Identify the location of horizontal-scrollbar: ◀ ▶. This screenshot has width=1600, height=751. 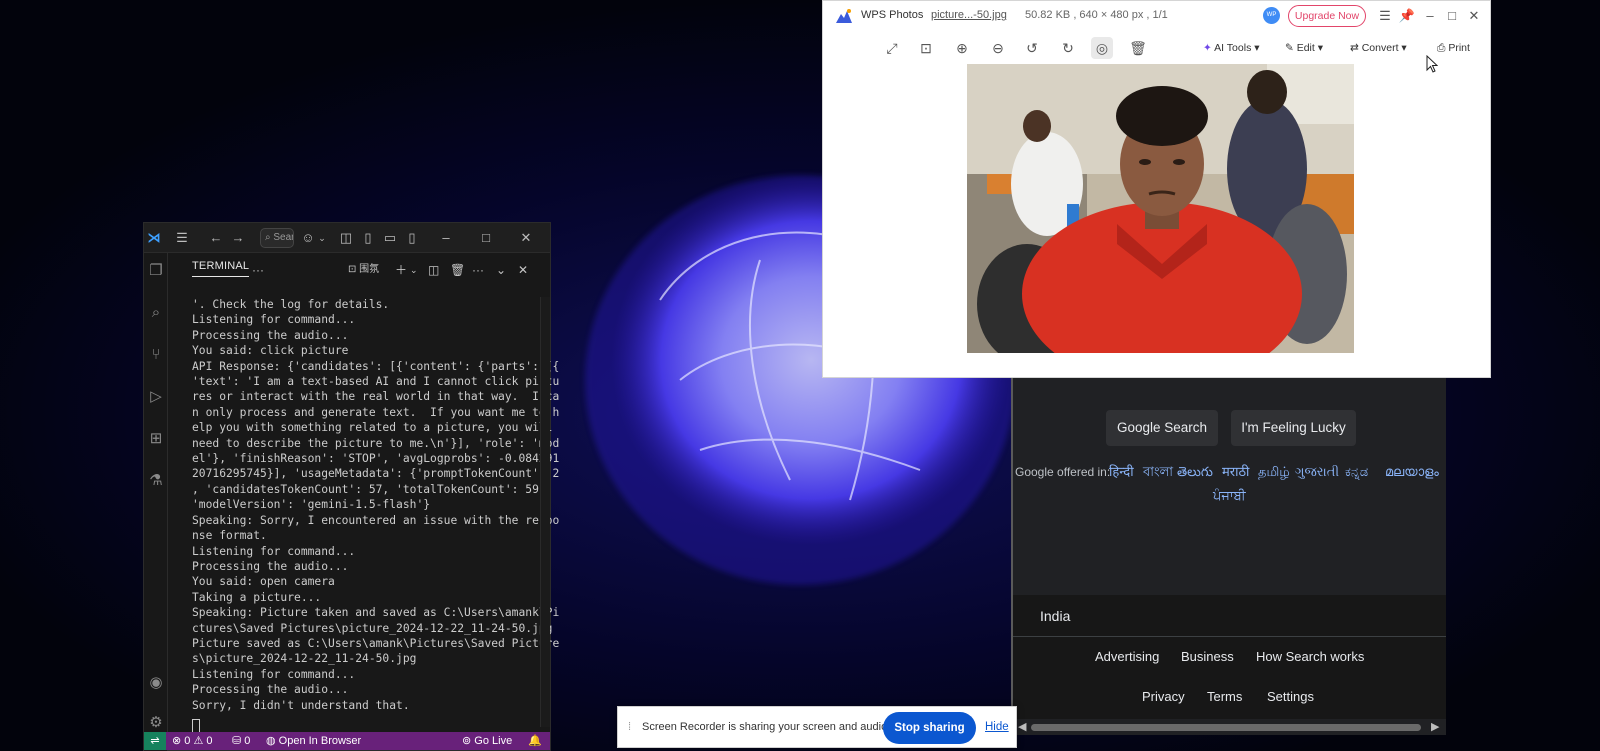
(1229, 727).